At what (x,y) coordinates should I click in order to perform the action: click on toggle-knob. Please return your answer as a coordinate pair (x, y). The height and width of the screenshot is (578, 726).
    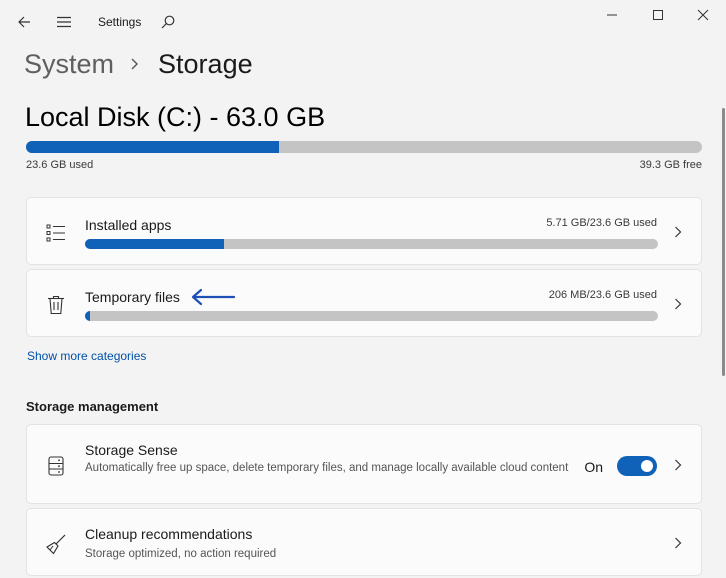
    Looking at the image, I should click on (647, 466).